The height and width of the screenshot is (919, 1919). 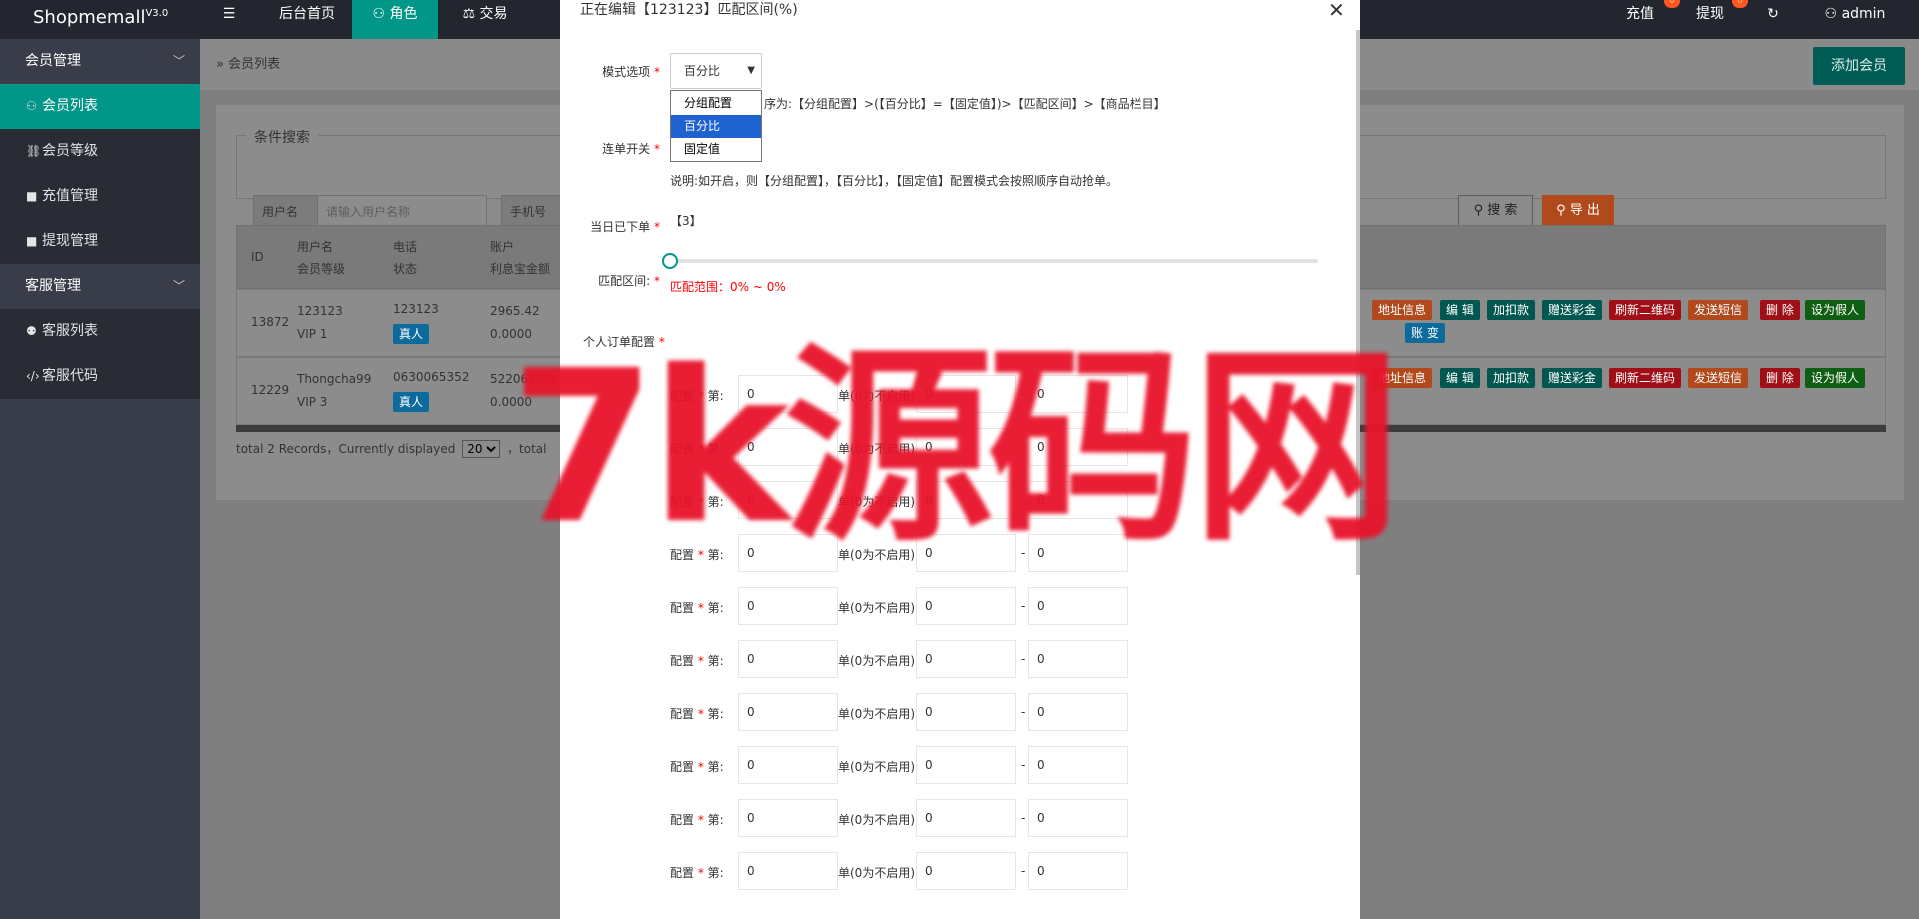 What do you see at coordinates (716, 71) in the screenshot?
I see `mode-select: 百分比 ▼` at bounding box center [716, 71].